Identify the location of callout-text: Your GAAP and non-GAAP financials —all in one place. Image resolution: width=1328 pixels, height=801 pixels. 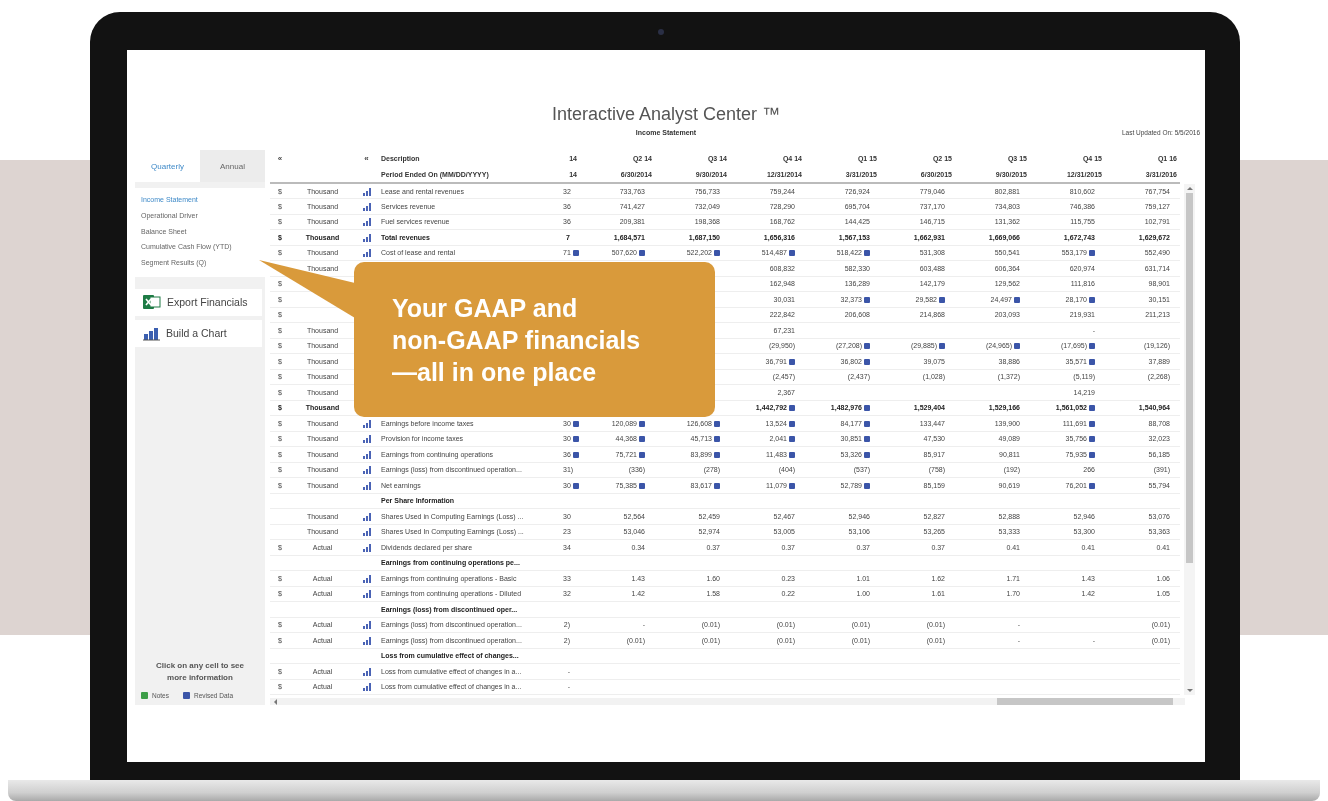
(516, 340).